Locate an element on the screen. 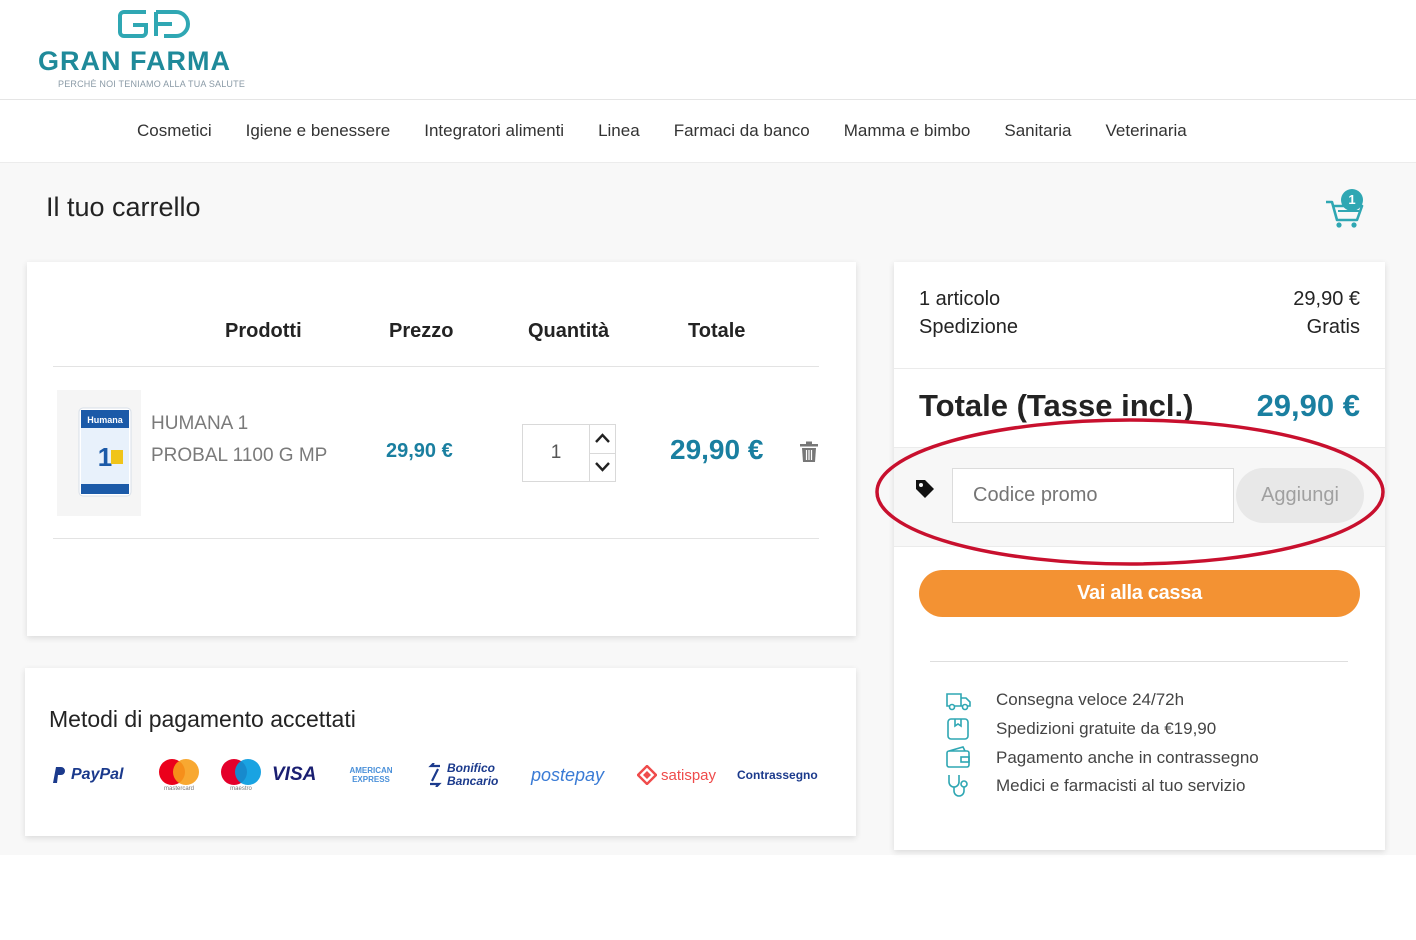  satispay-logo: satispay is located at coordinates (687, 775).